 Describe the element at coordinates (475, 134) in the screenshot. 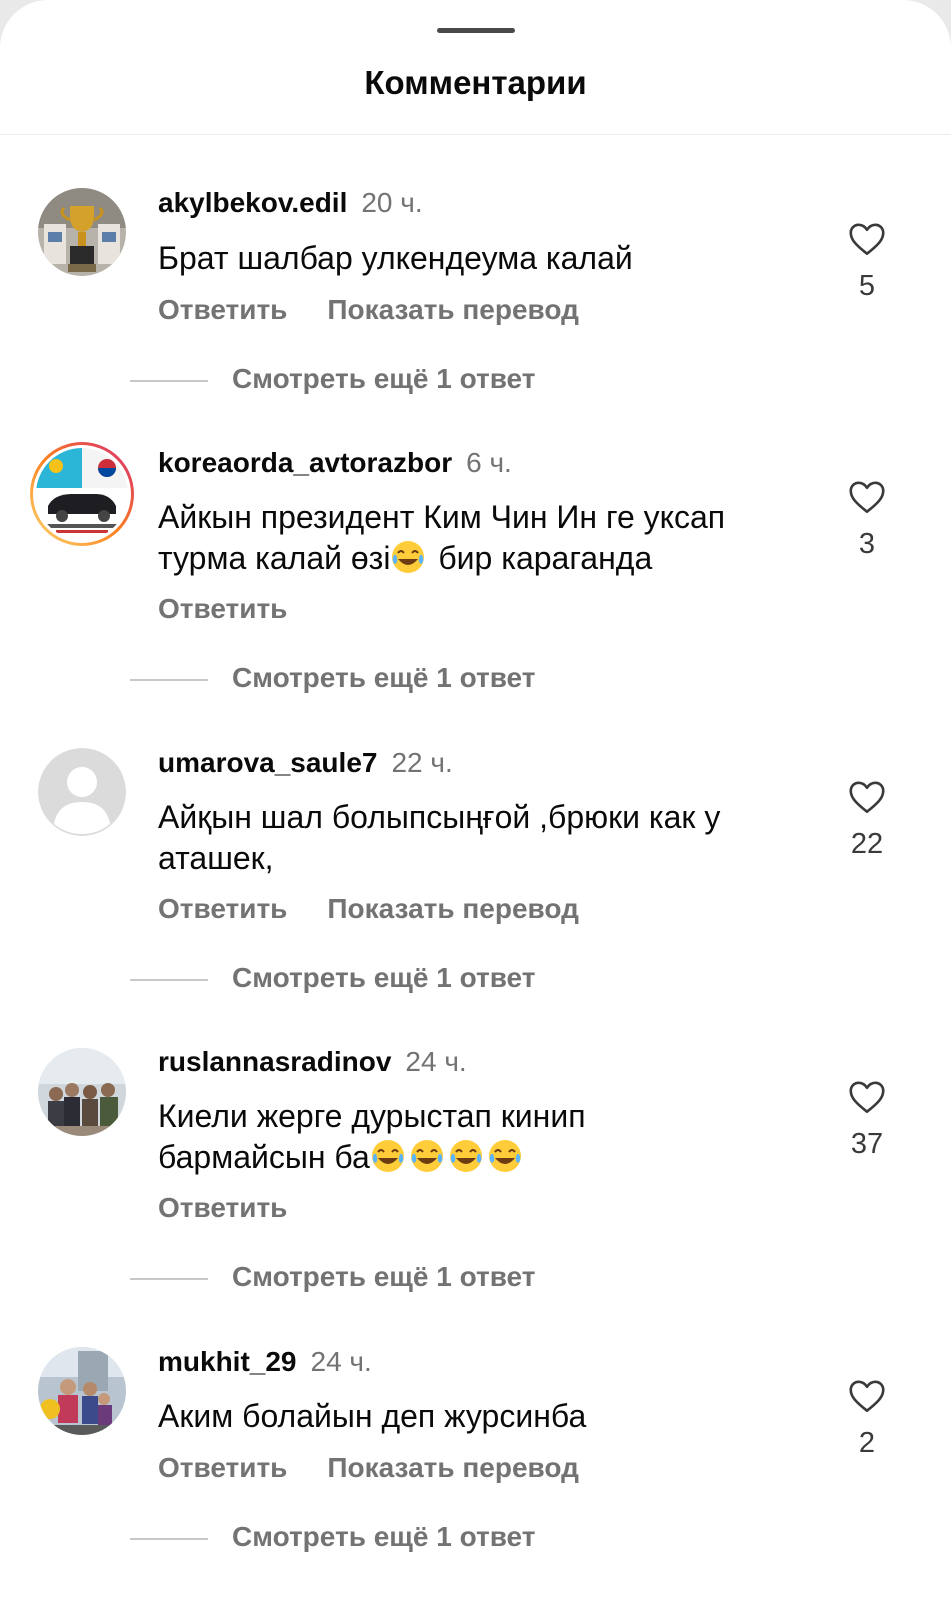

I see `header-divider` at that location.